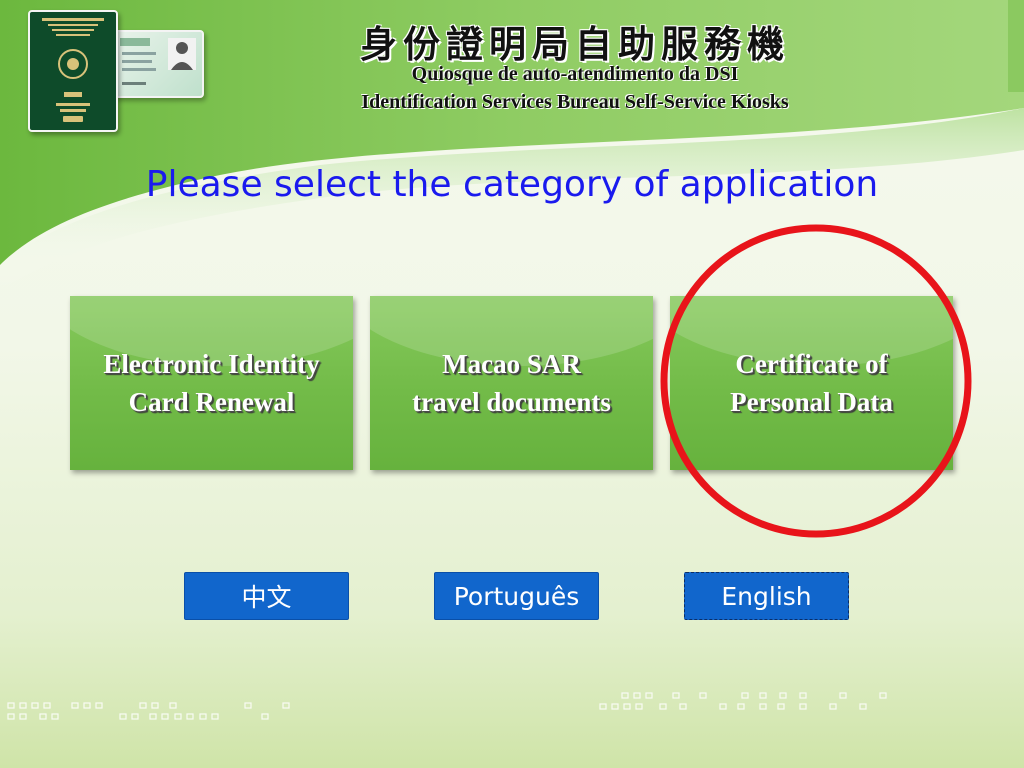 The image size is (1024, 768). I want to click on tile-label-line: Certificate of, so click(811, 364).